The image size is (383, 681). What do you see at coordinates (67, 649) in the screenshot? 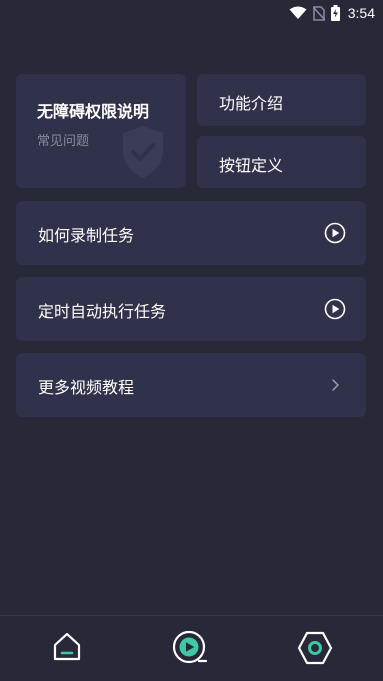
I see `home-icon` at bounding box center [67, 649].